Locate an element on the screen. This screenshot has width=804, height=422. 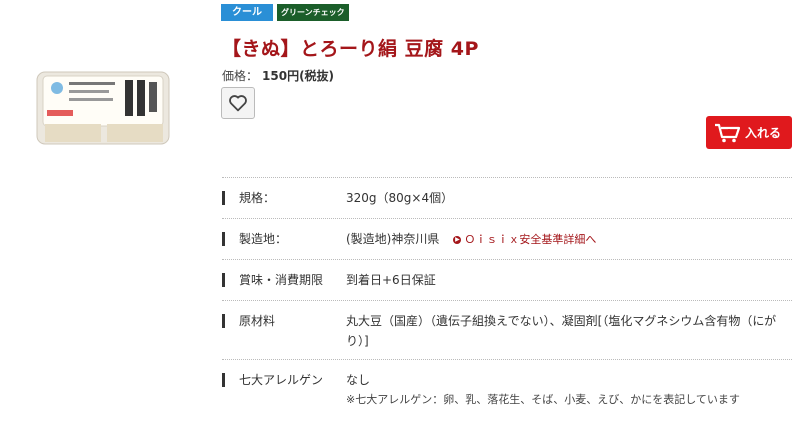
heart-icon is located at coordinates (238, 103).